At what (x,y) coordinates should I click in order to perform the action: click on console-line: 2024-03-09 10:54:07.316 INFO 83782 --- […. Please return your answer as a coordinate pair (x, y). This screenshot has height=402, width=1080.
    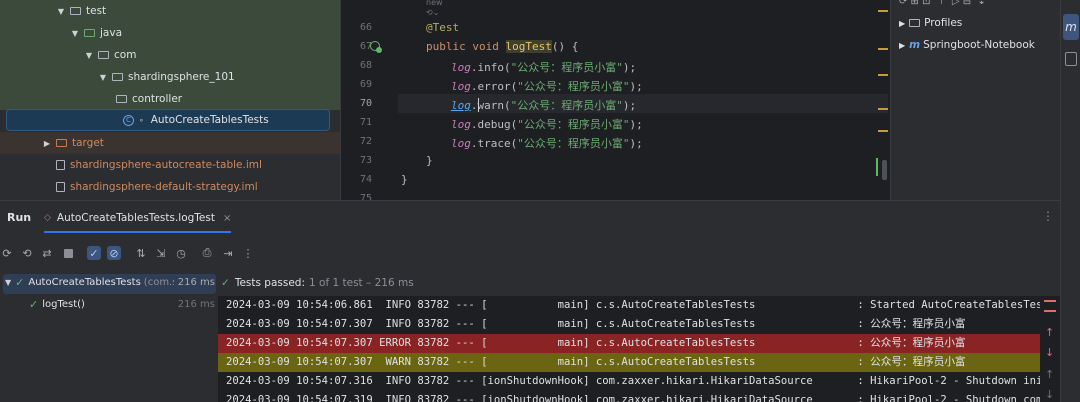
    Looking at the image, I should click on (633, 381).